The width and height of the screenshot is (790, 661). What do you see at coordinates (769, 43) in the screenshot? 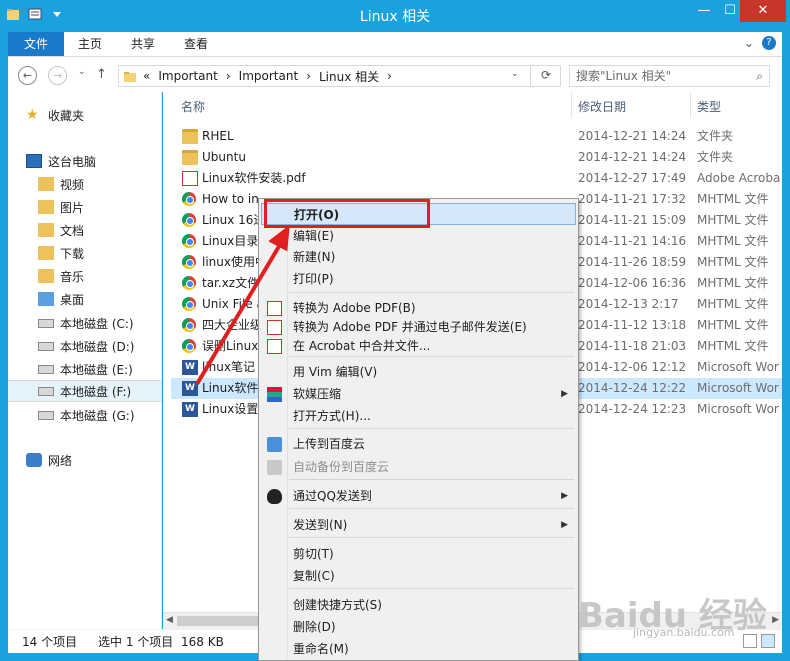
I see `help-icon: ?` at bounding box center [769, 43].